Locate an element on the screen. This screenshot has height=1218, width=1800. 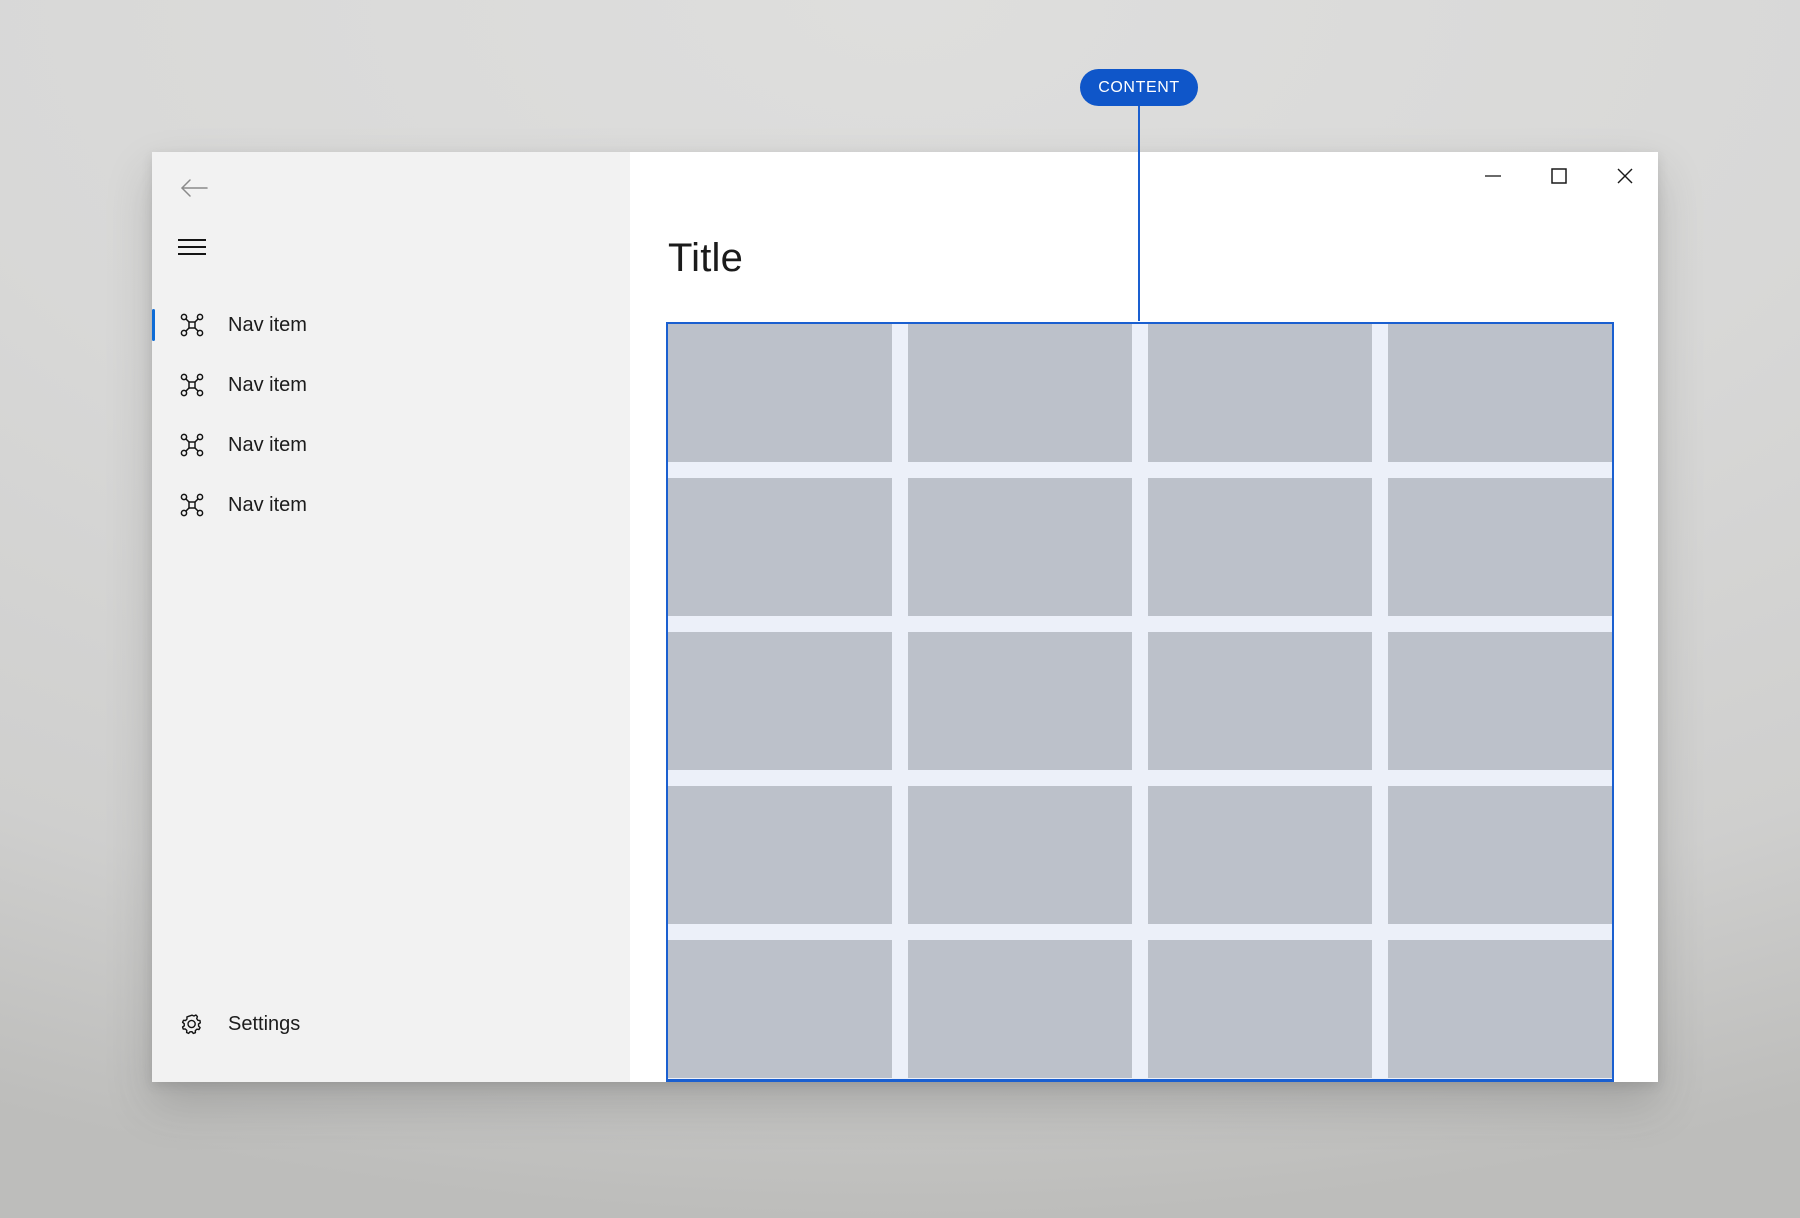
hamburger-icon is located at coordinates (192, 247).